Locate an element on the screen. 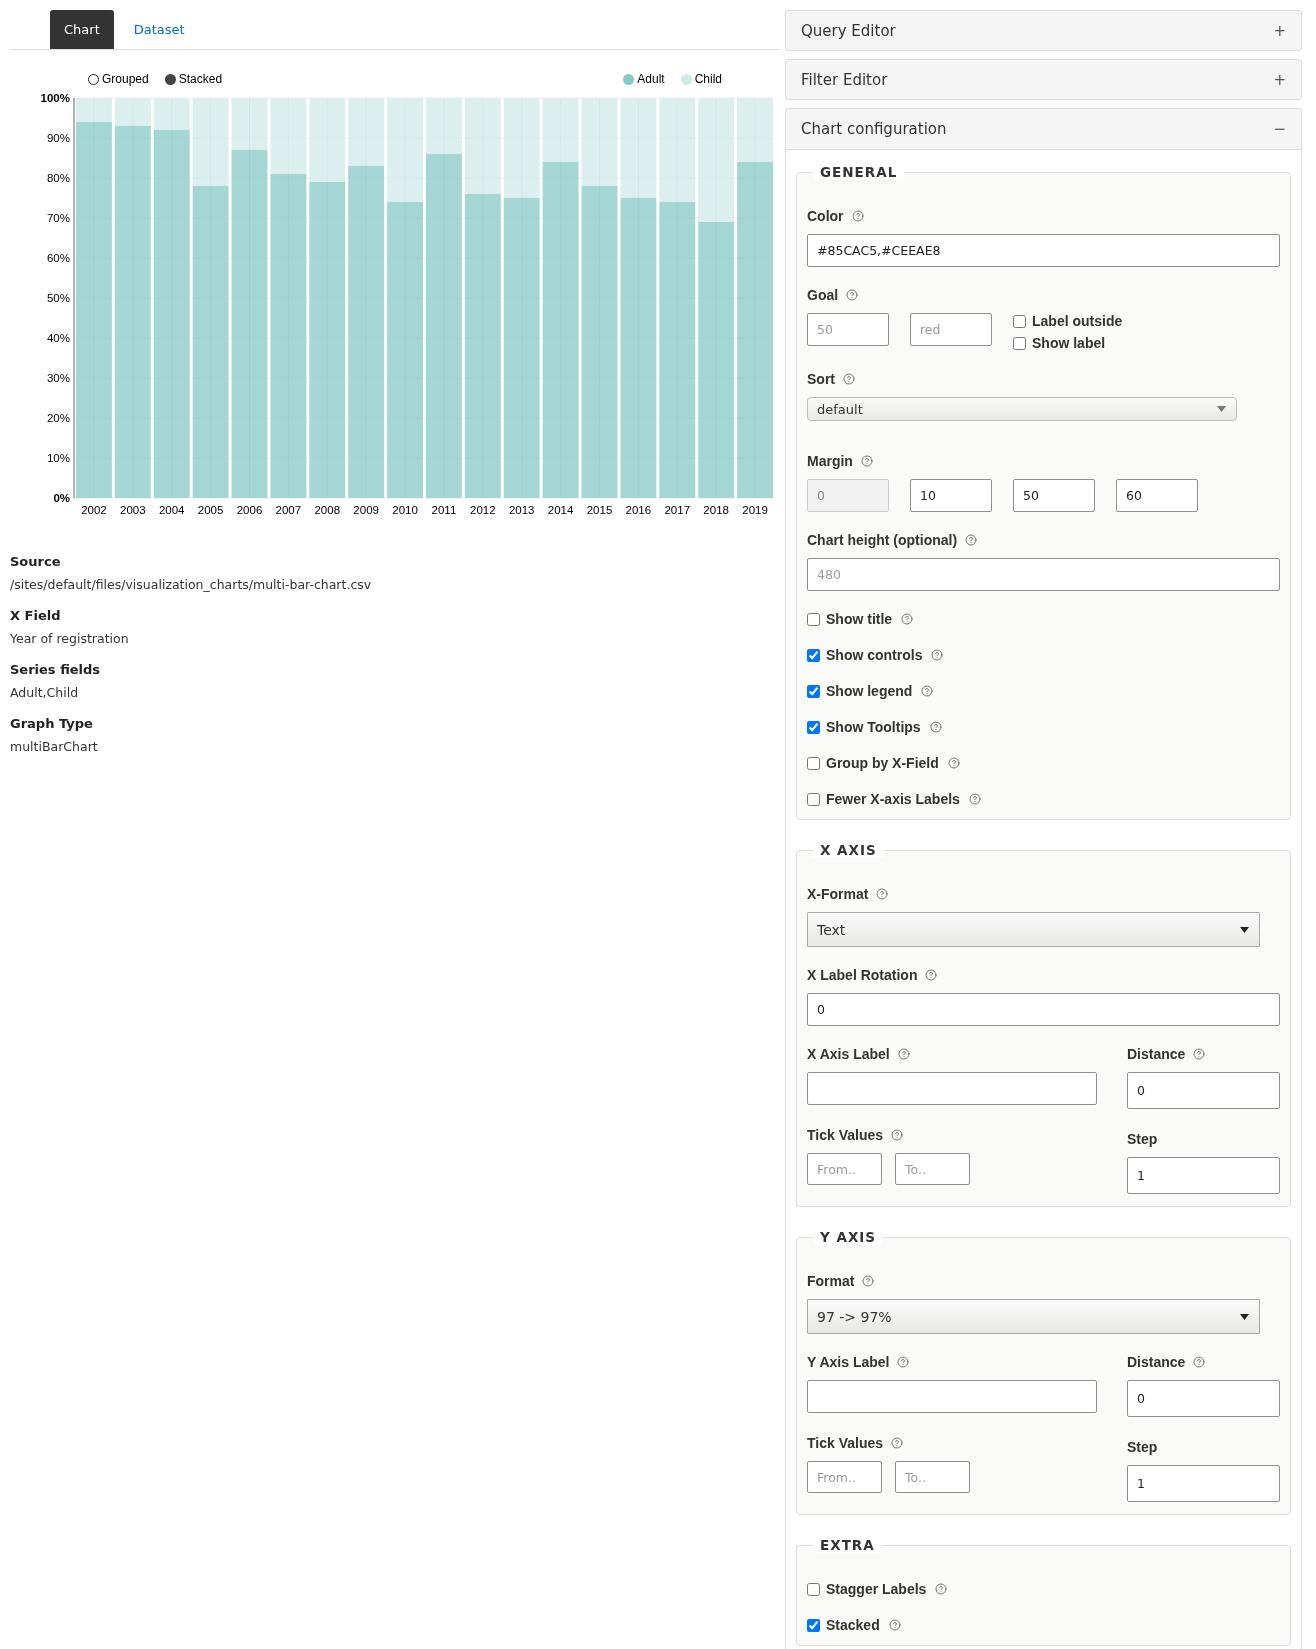  tick-label: 50% is located at coordinates (58, 298).